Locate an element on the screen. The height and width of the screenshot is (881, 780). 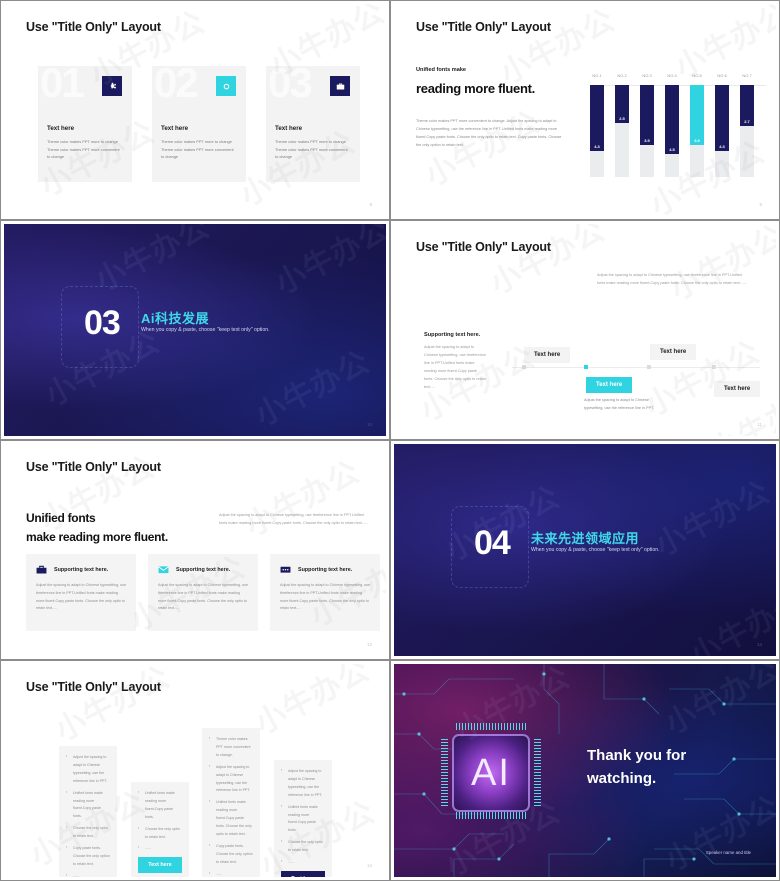
bar-value-label: 4.3 is located at coordinates (722, 146).